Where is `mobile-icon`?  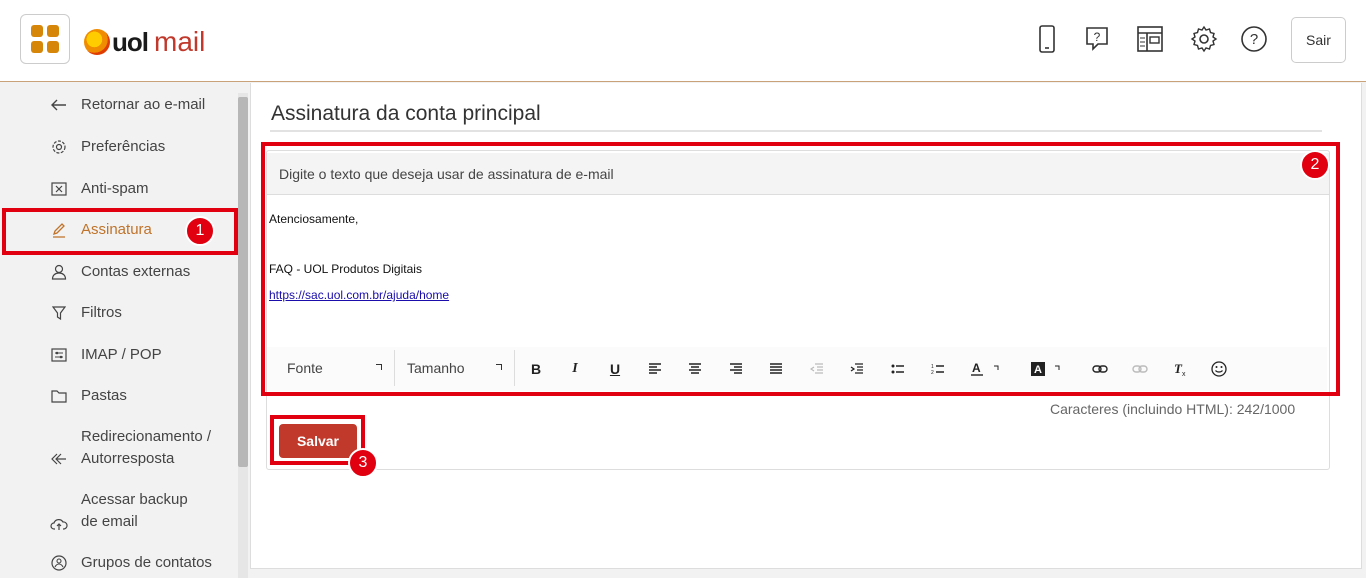 mobile-icon is located at coordinates (1047, 39).